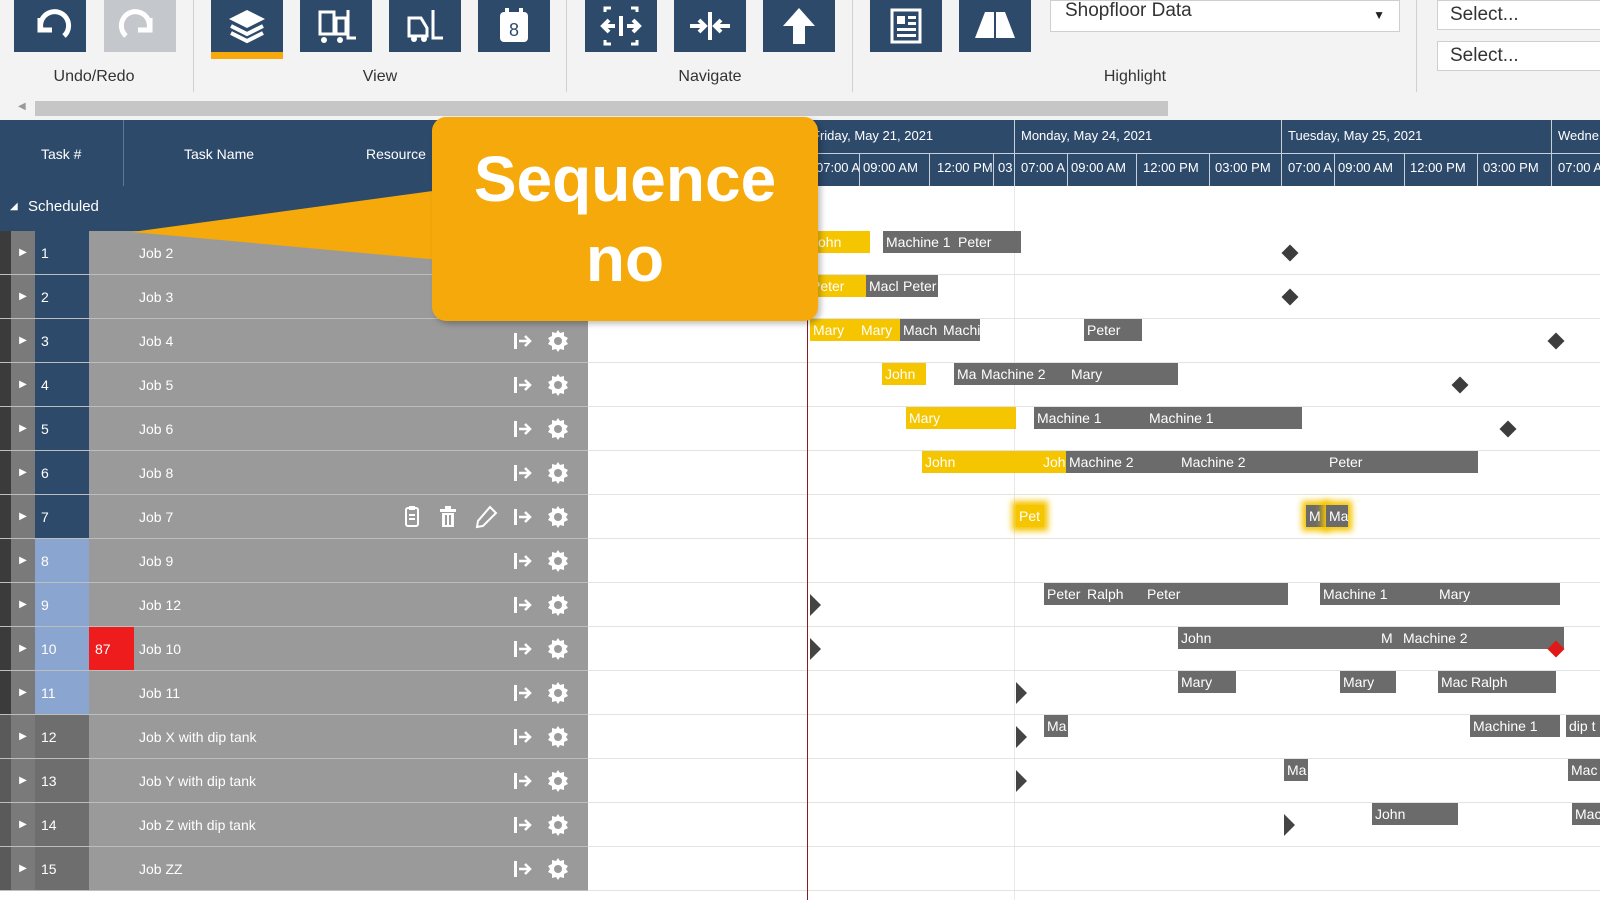 This screenshot has height=900, width=1600. I want to click on copy-icon, so click(412, 517).